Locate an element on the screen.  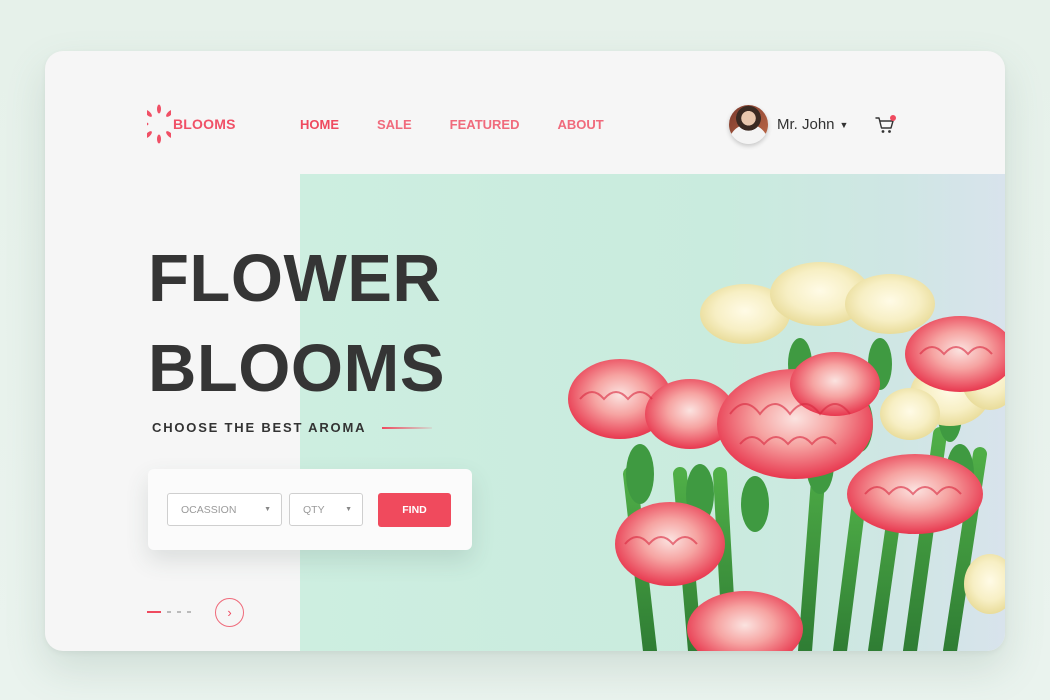
hero-subtitle: CHOOSE THE BEST AROMA is located at coordinates (259, 427).